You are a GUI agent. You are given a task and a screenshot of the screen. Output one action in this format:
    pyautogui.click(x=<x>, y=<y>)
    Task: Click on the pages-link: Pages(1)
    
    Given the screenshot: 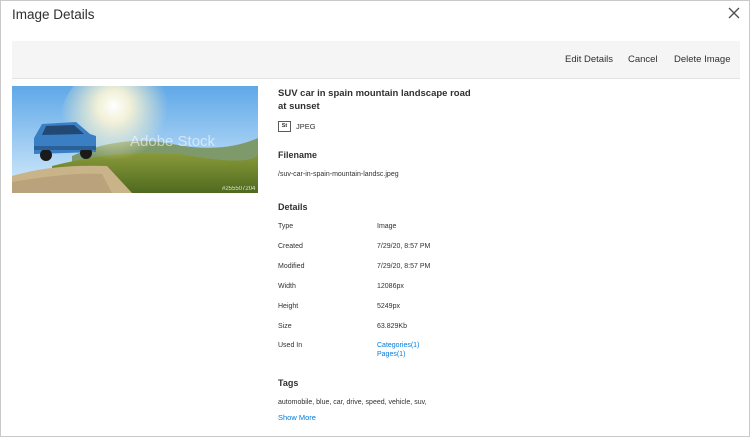 What is the action you would take?
    pyautogui.click(x=391, y=354)
    